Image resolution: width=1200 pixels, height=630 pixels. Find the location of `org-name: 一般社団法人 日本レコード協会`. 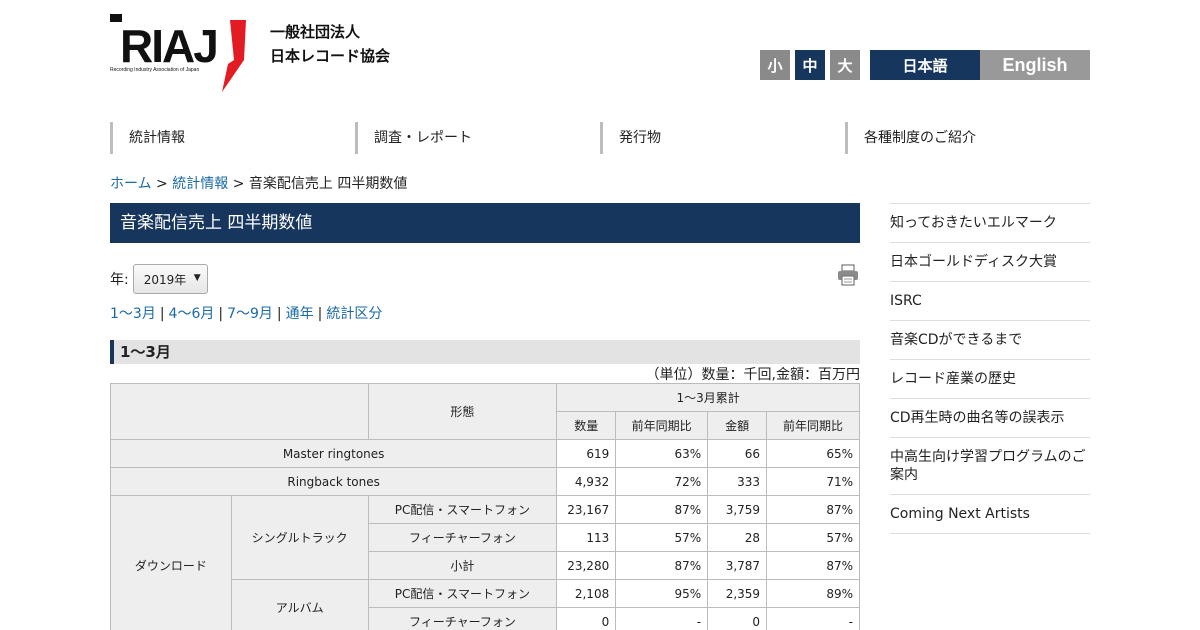

org-name: 一般社団法人 日本レコード協会 is located at coordinates (330, 44).